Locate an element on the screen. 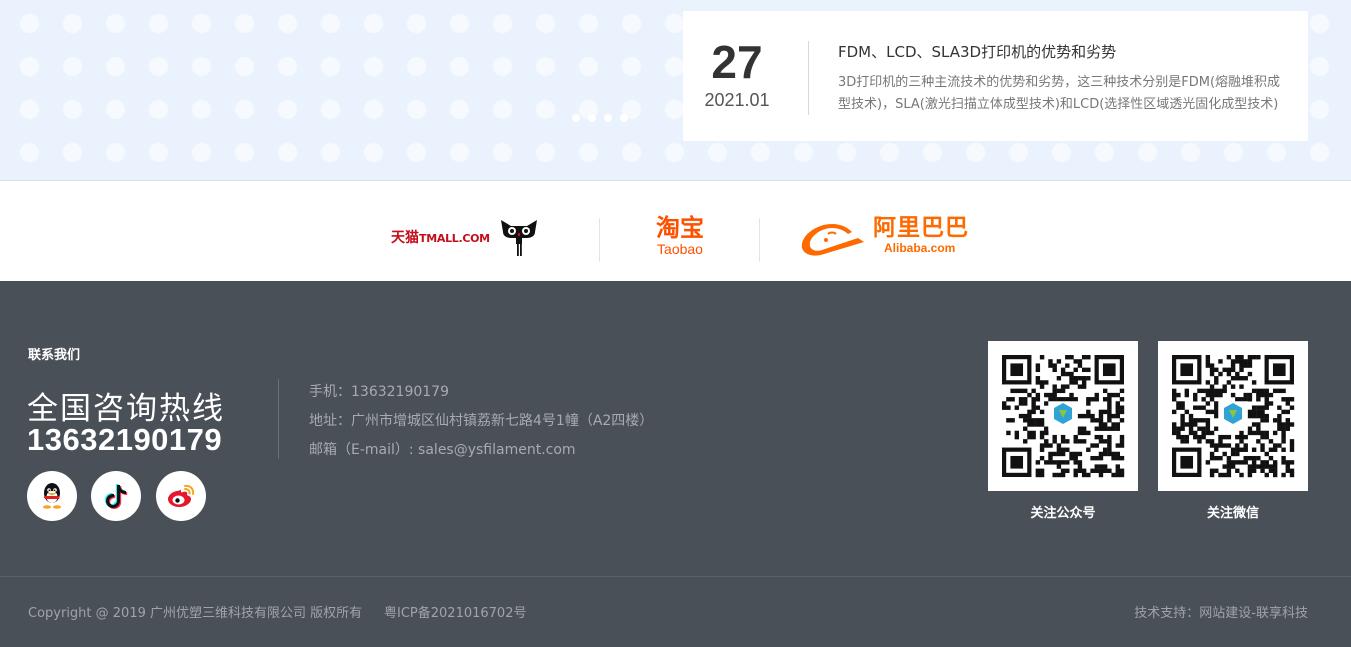  alibaba-logo-link: 阿里巴巴 Alibaba.com is located at coordinates (883, 237).